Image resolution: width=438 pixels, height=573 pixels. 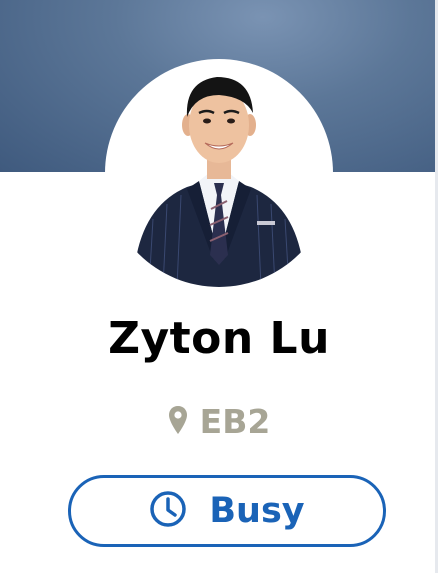 I want to click on avatar-photo, so click(x=219, y=182).